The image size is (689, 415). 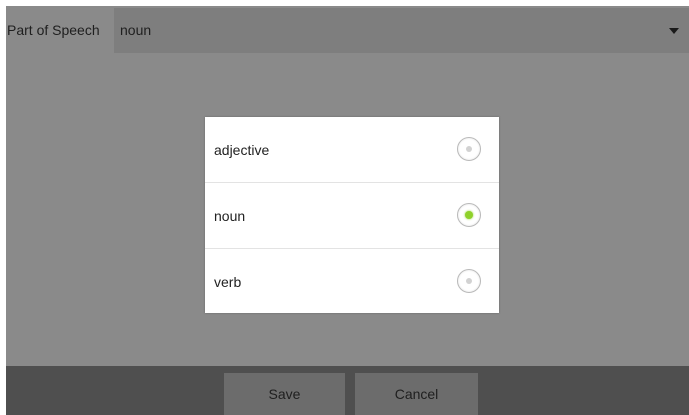 I want to click on part-of-speech-select: noun, so click(x=401, y=30).